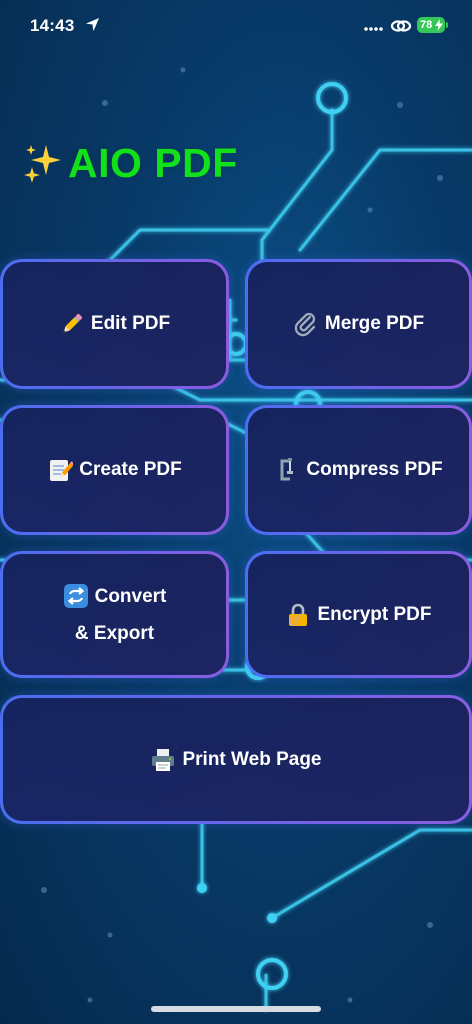 The image size is (472, 1024). I want to click on locked-with-key-icon, so click(298, 614).